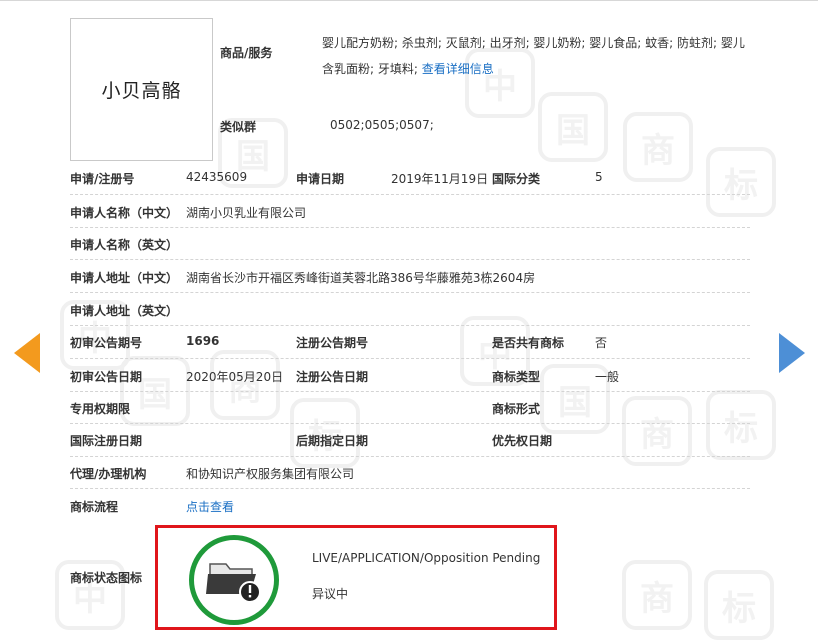  Describe the element at coordinates (332, 343) in the screenshot. I see `reg-issue-label: 注册公告期号` at that location.